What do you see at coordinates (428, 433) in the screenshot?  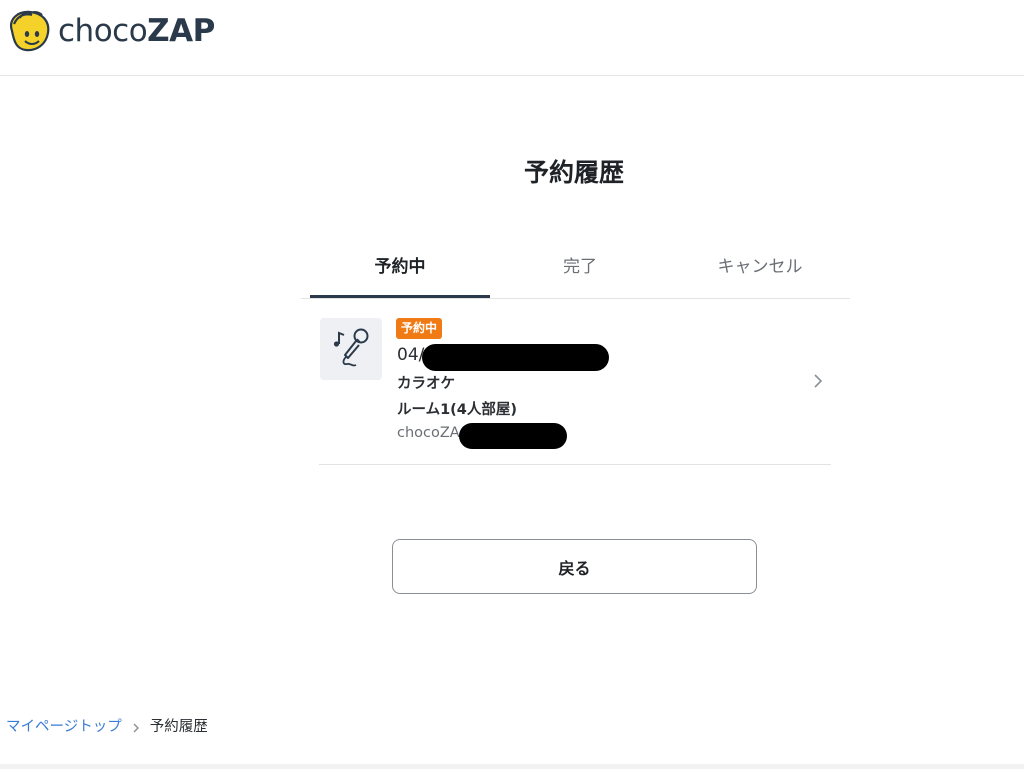 I see `reservation-store: chocoZA` at bounding box center [428, 433].